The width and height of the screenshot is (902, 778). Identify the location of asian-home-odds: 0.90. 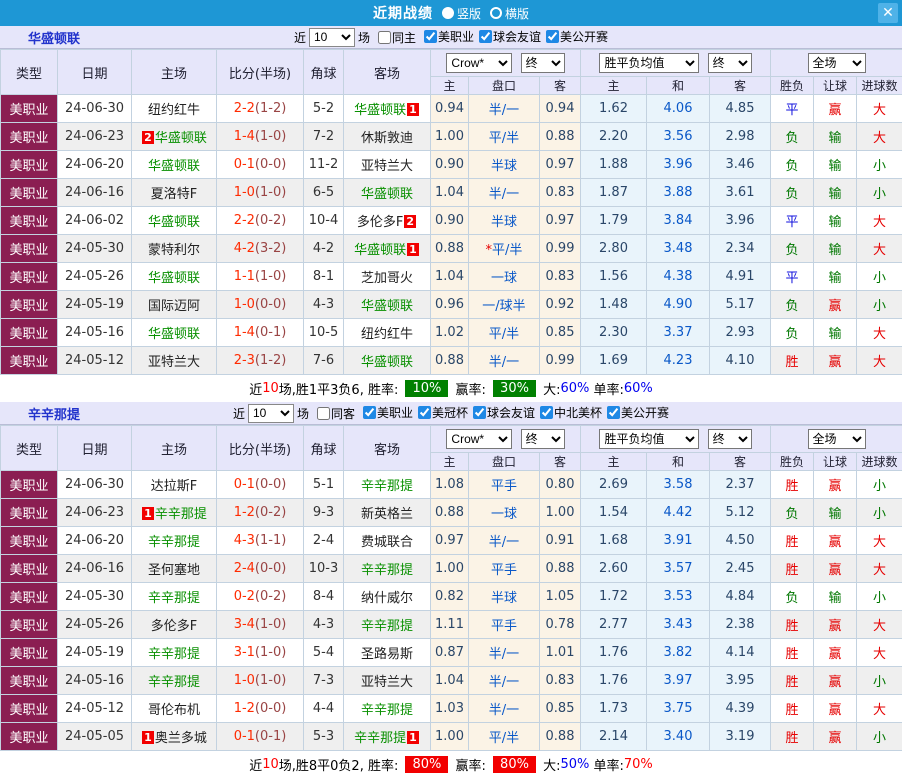
(450, 221).